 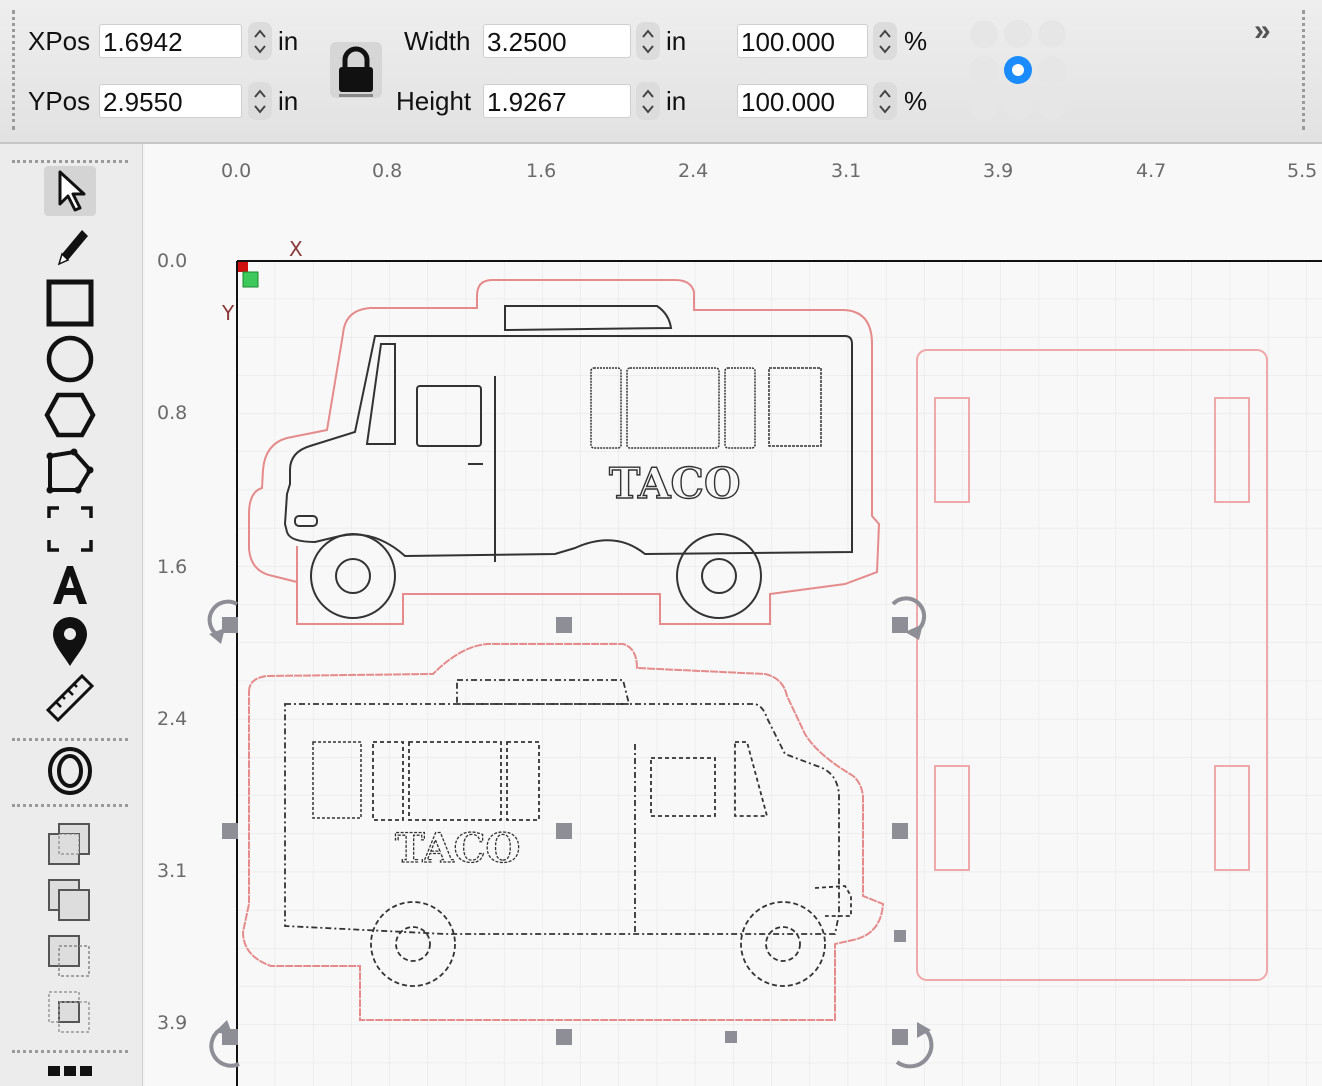 I want to click on toolbar-grip-right, so click(x=1303, y=70).